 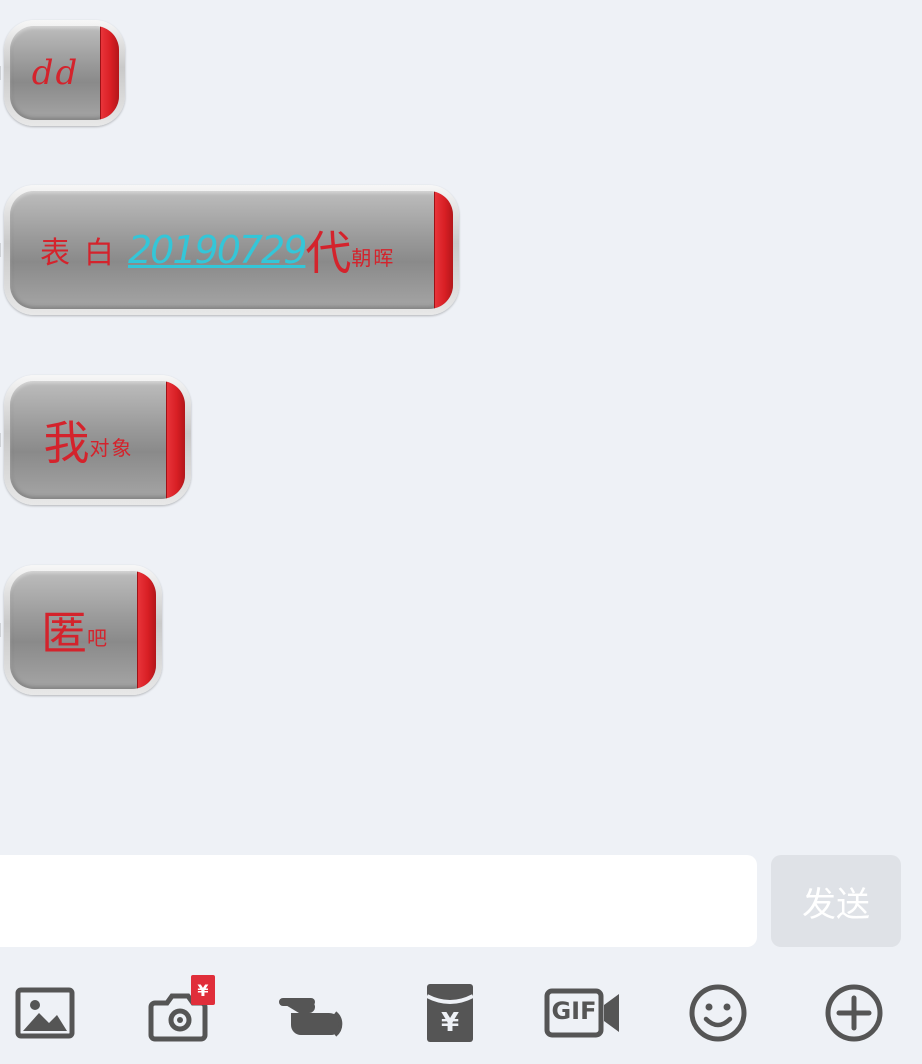 I want to click on emoji-icon, so click(x=718, y=1013).